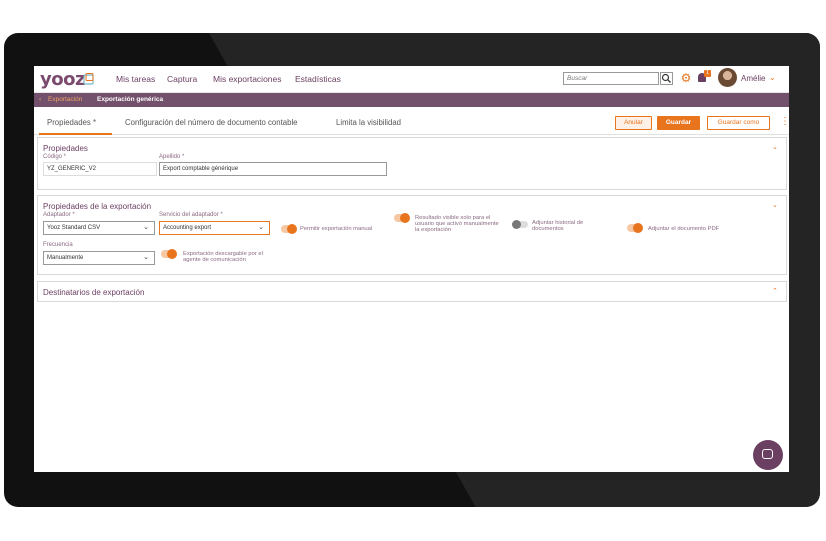  I want to click on frequency-select: Manualmente ⌄, so click(99, 258).